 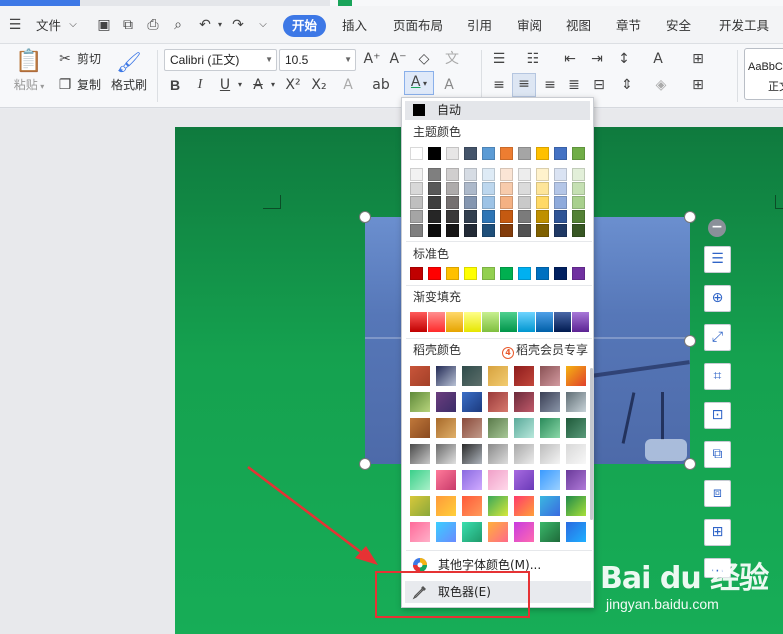 I want to click on tab-security: 安全, so click(x=678, y=26).